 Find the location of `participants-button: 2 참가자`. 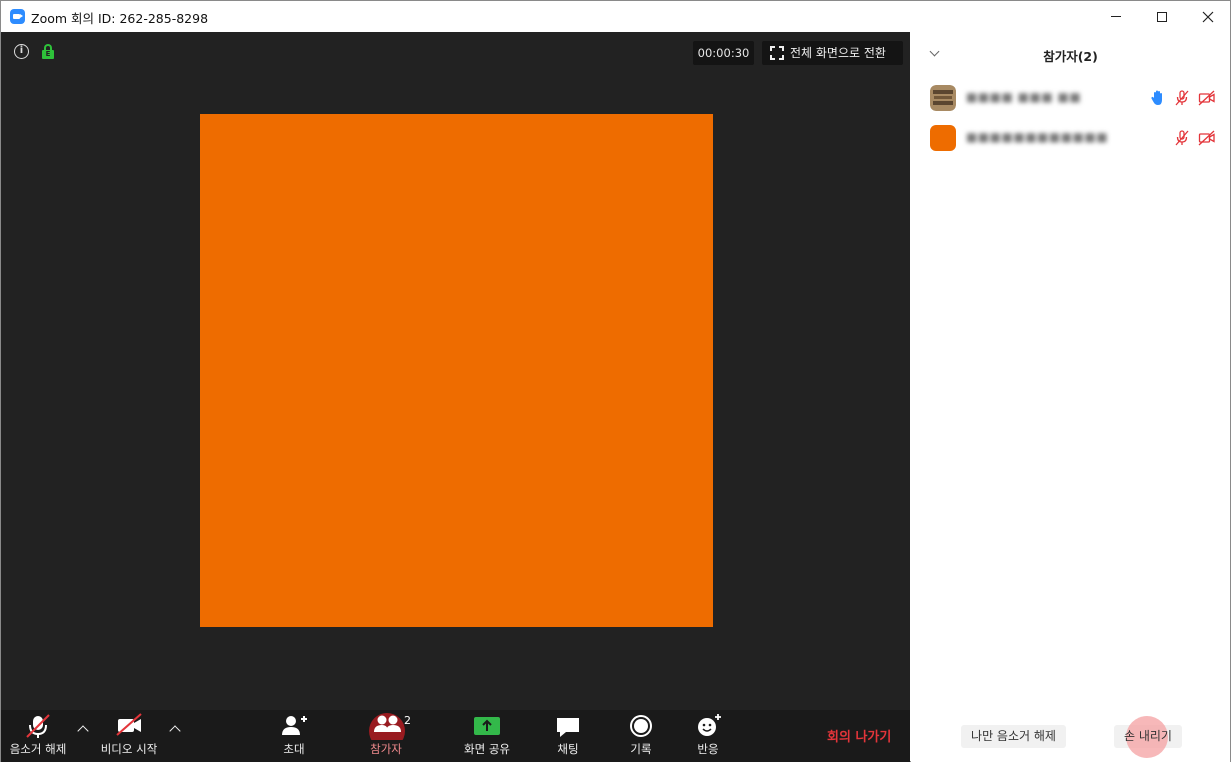

participants-button: 2 참가자 is located at coordinates (387, 736).